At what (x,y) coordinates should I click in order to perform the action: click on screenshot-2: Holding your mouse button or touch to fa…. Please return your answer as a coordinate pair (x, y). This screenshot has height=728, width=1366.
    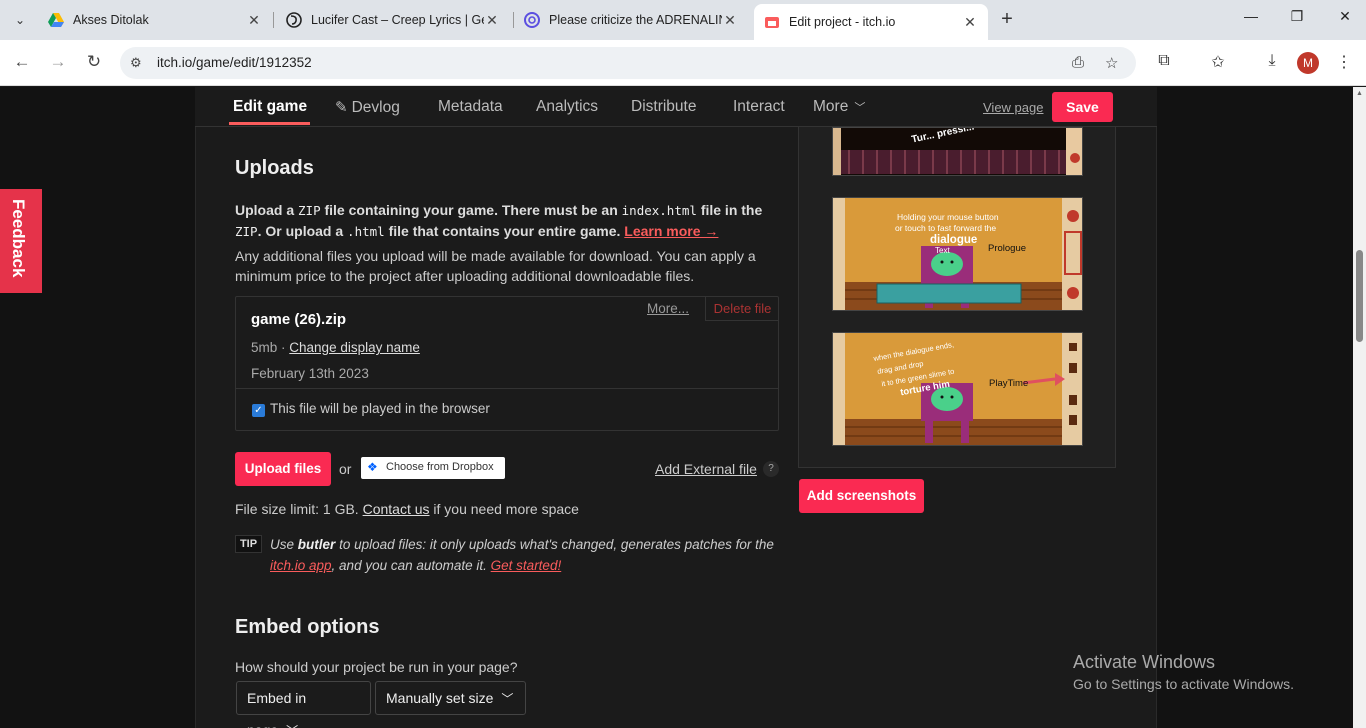
    Looking at the image, I should click on (957, 254).